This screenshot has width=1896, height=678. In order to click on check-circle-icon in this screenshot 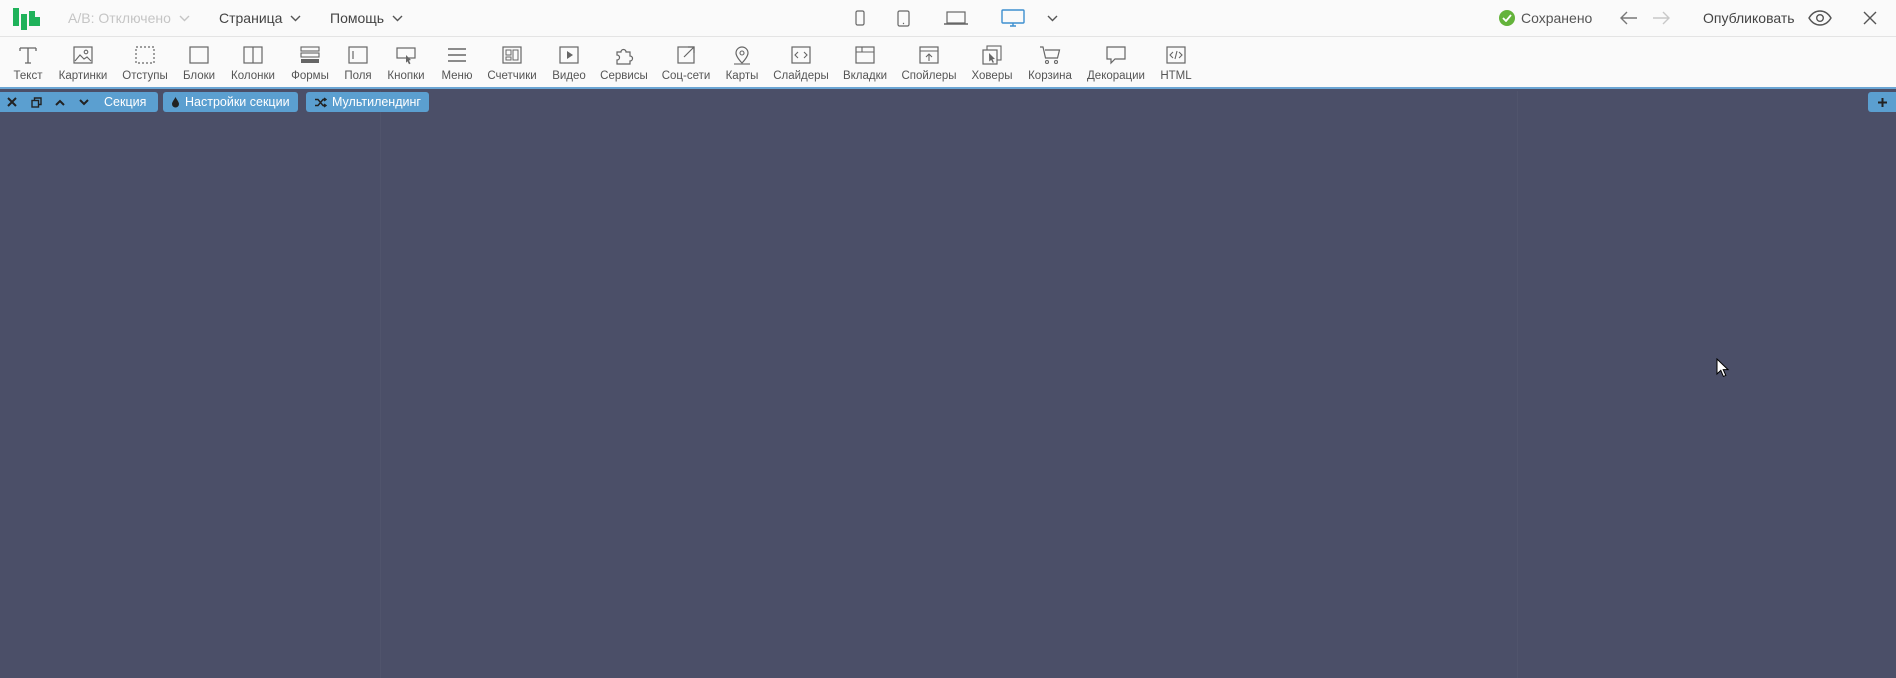, I will do `click(1507, 18)`.